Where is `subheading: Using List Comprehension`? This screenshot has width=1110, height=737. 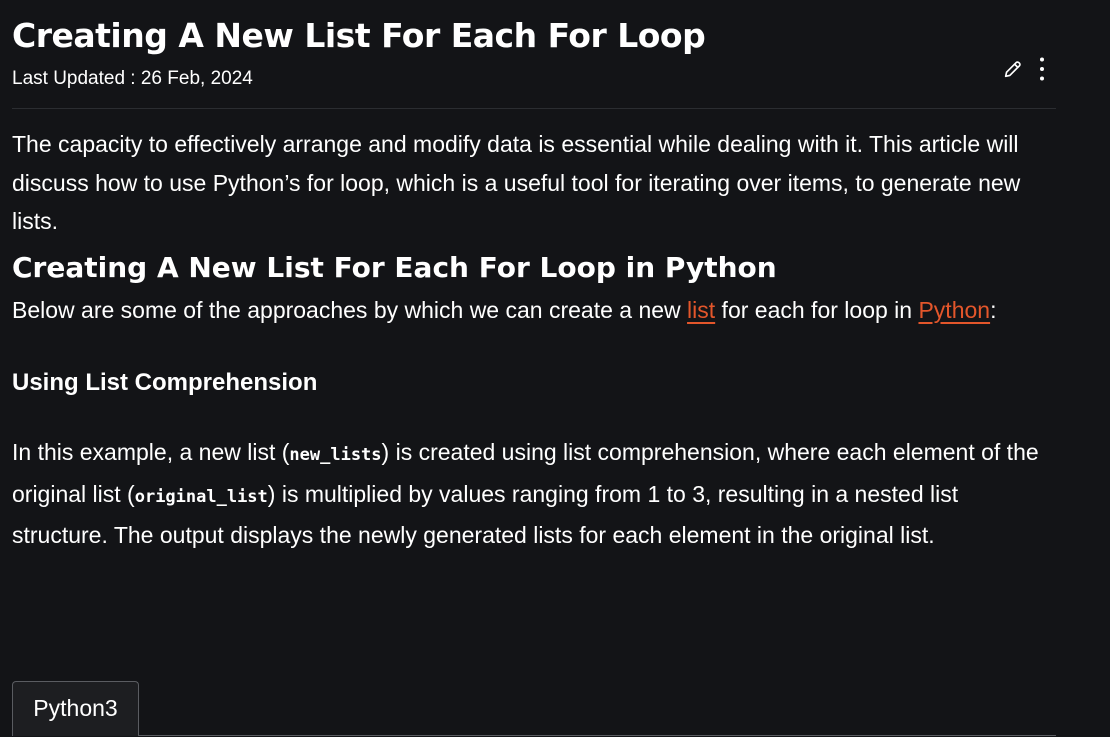 subheading: Using List Comprehension is located at coordinates (165, 382).